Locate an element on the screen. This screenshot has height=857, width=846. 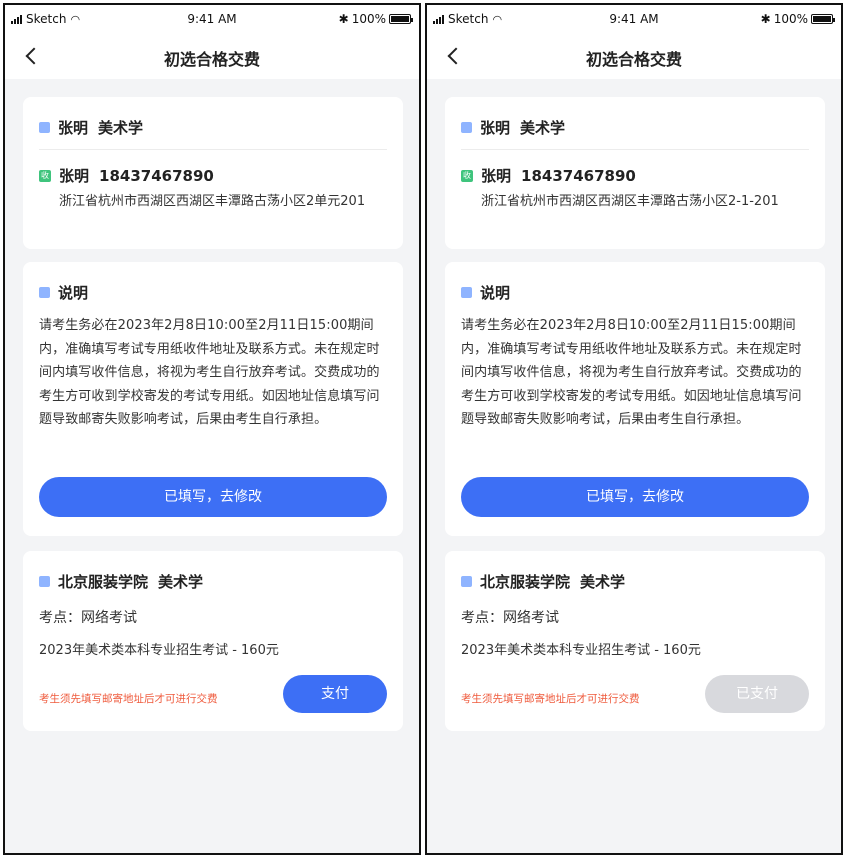
recipient-address: 浙江省杭州市西湖区西湖区丰潭路古荡小区2-1-201 is located at coordinates (630, 201).